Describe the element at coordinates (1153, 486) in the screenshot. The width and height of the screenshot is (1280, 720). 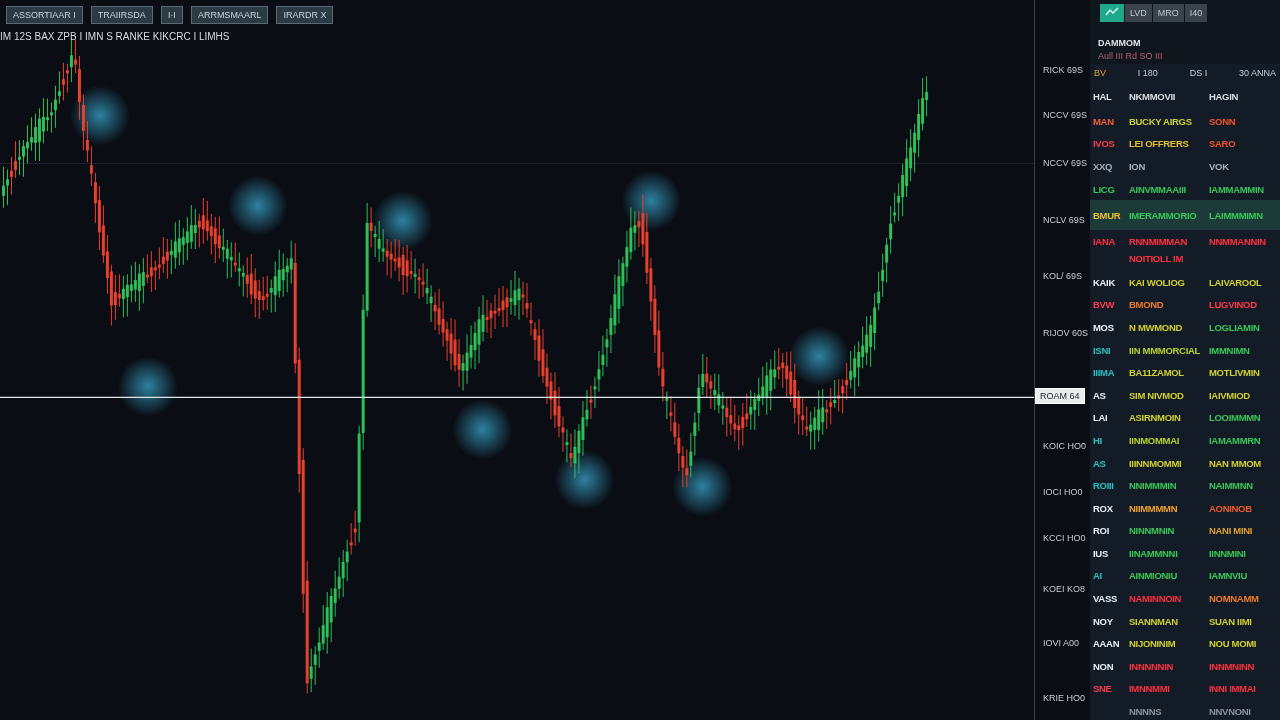
I see `table-cell-text: NNIMMMIN` at that location.